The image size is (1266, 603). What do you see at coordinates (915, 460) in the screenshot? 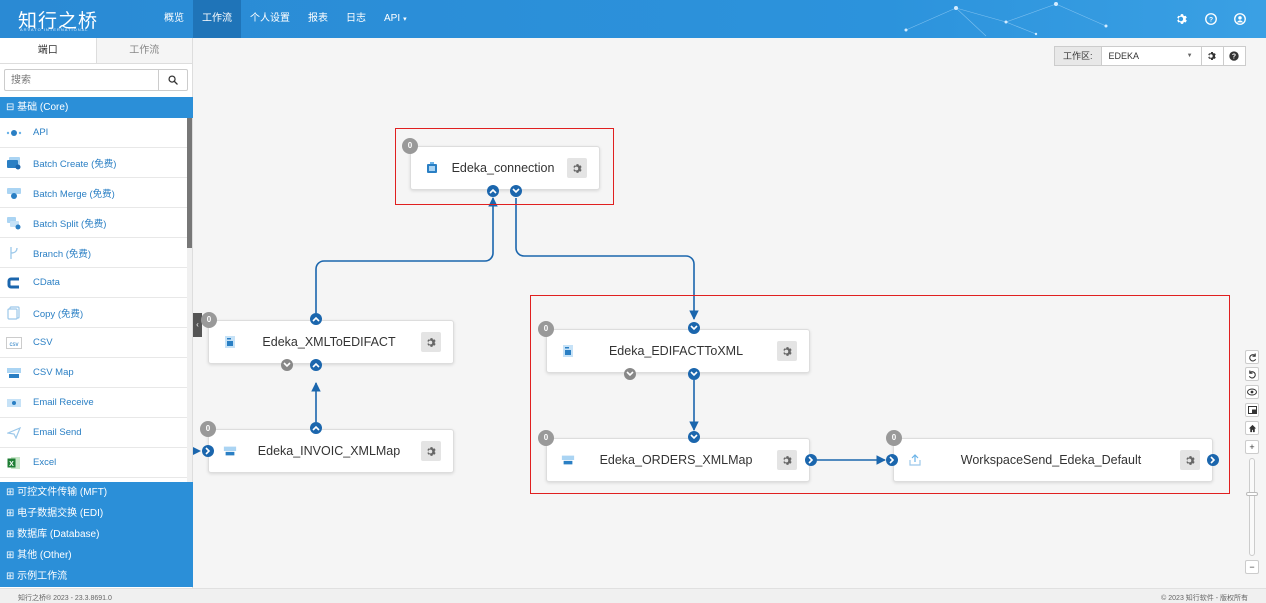
I see `workspace-send-icon` at bounding box center [915, 460].